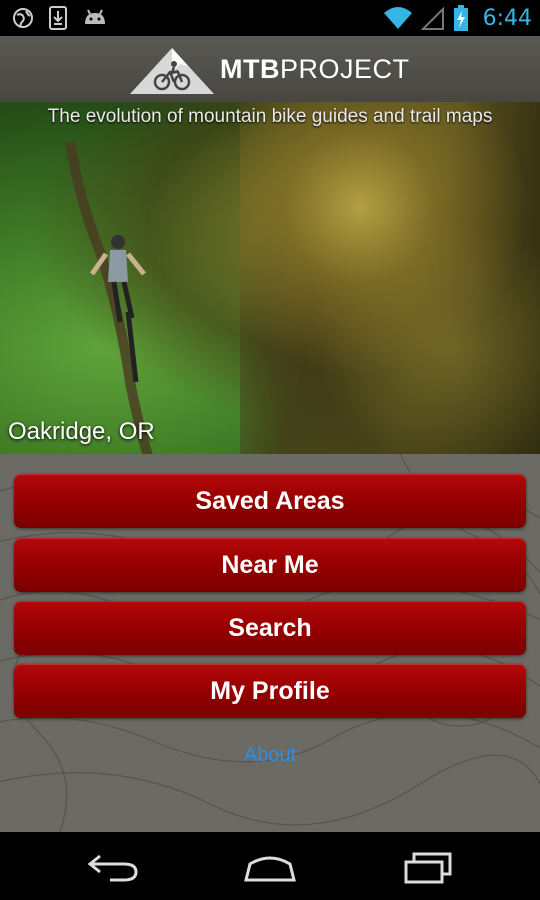 The height and width of the screenshot is (900, 540). Describe the element at coordinates (23, 18) in the screenshot. I see `globe-notification-icon` at that location.